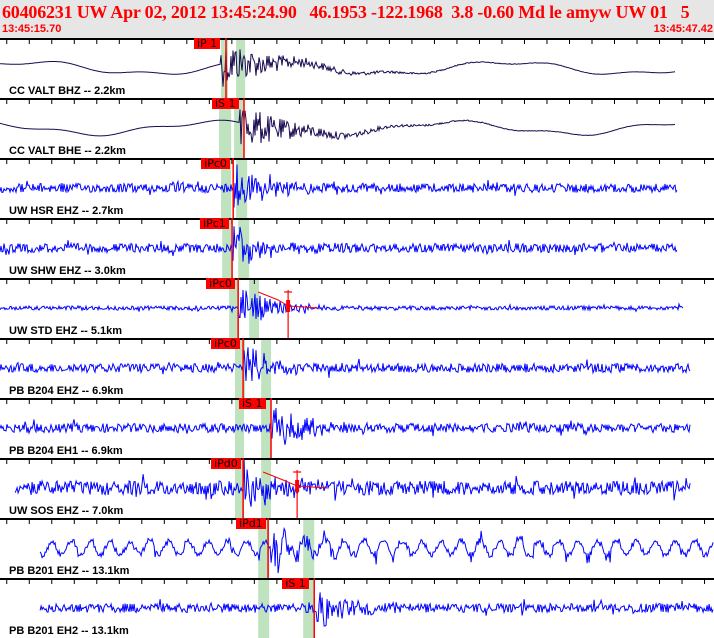 This screenshot has width=714, height=638. I want to click on station-label: UW SOS EHZ -- 7.0km, so click(66, 511).